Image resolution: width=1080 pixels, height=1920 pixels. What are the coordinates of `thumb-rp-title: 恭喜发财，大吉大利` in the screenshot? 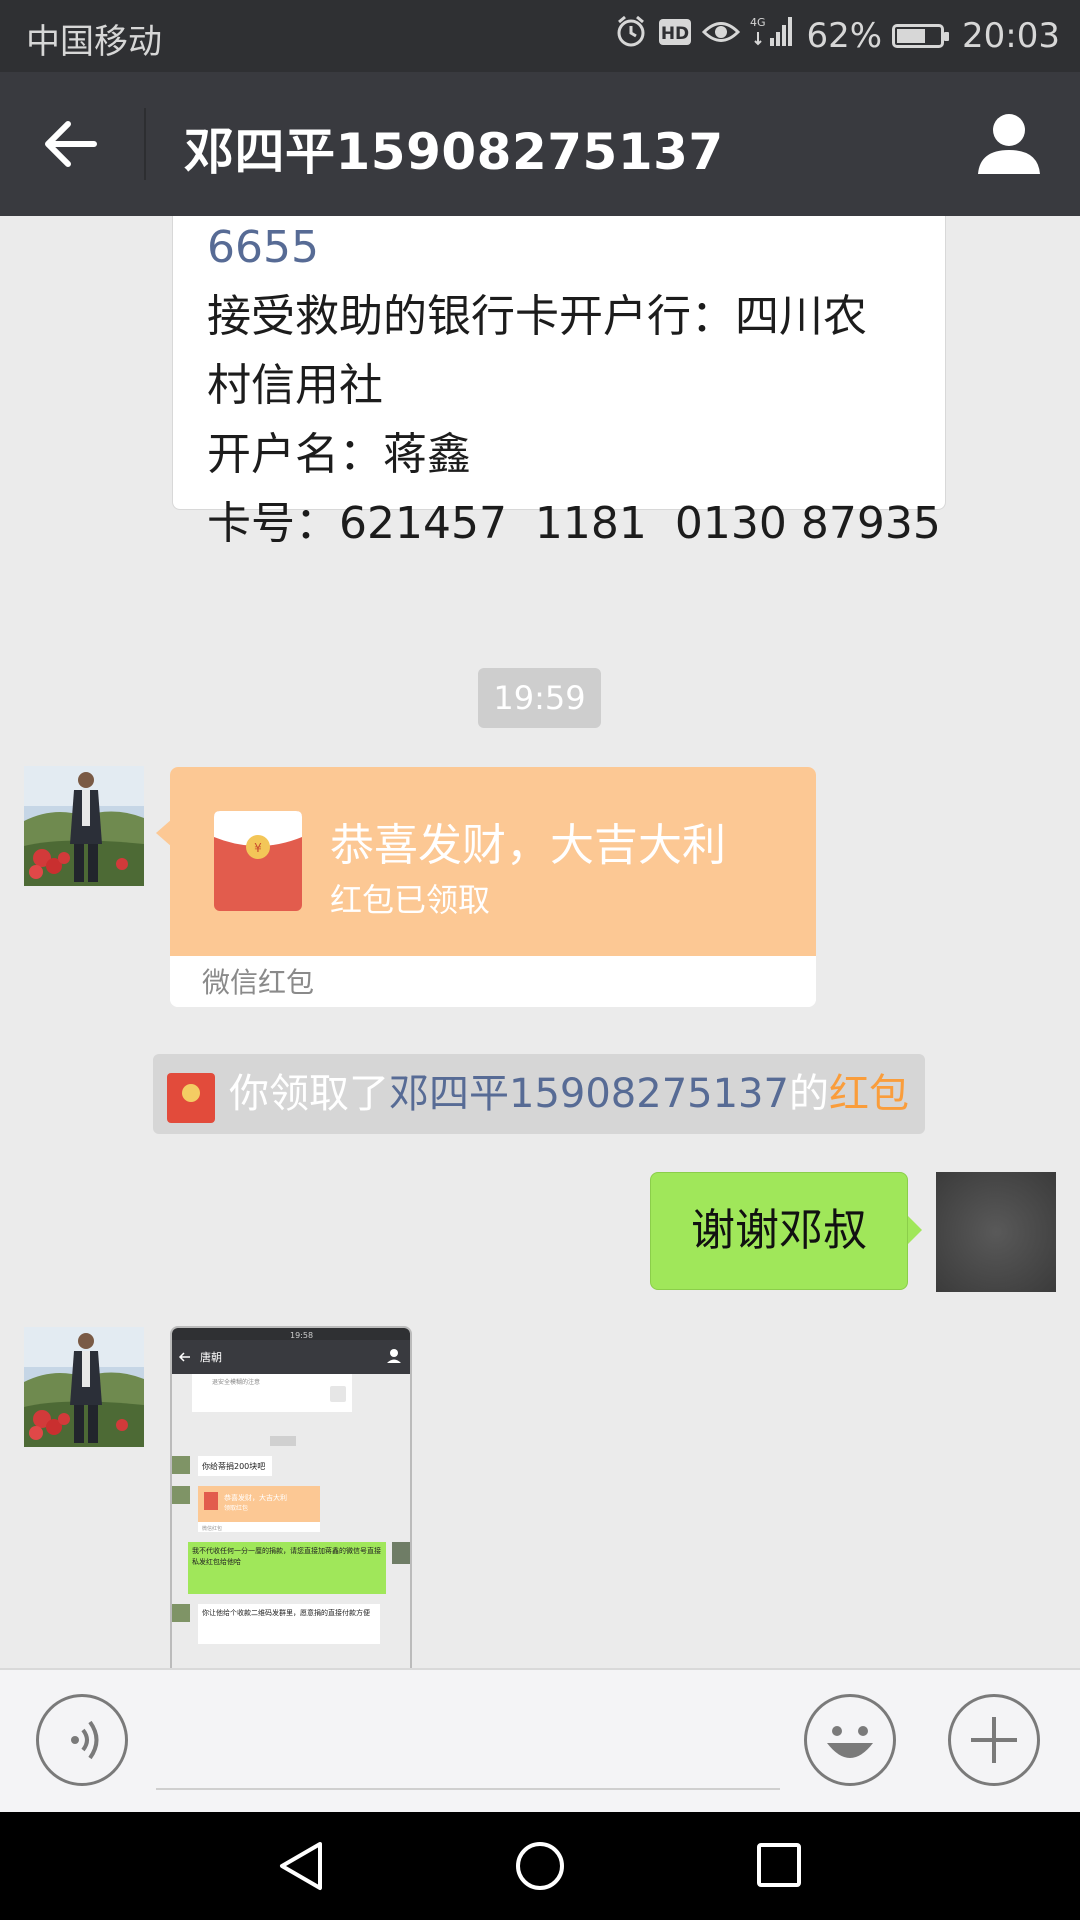 It's located at (255, 1497).